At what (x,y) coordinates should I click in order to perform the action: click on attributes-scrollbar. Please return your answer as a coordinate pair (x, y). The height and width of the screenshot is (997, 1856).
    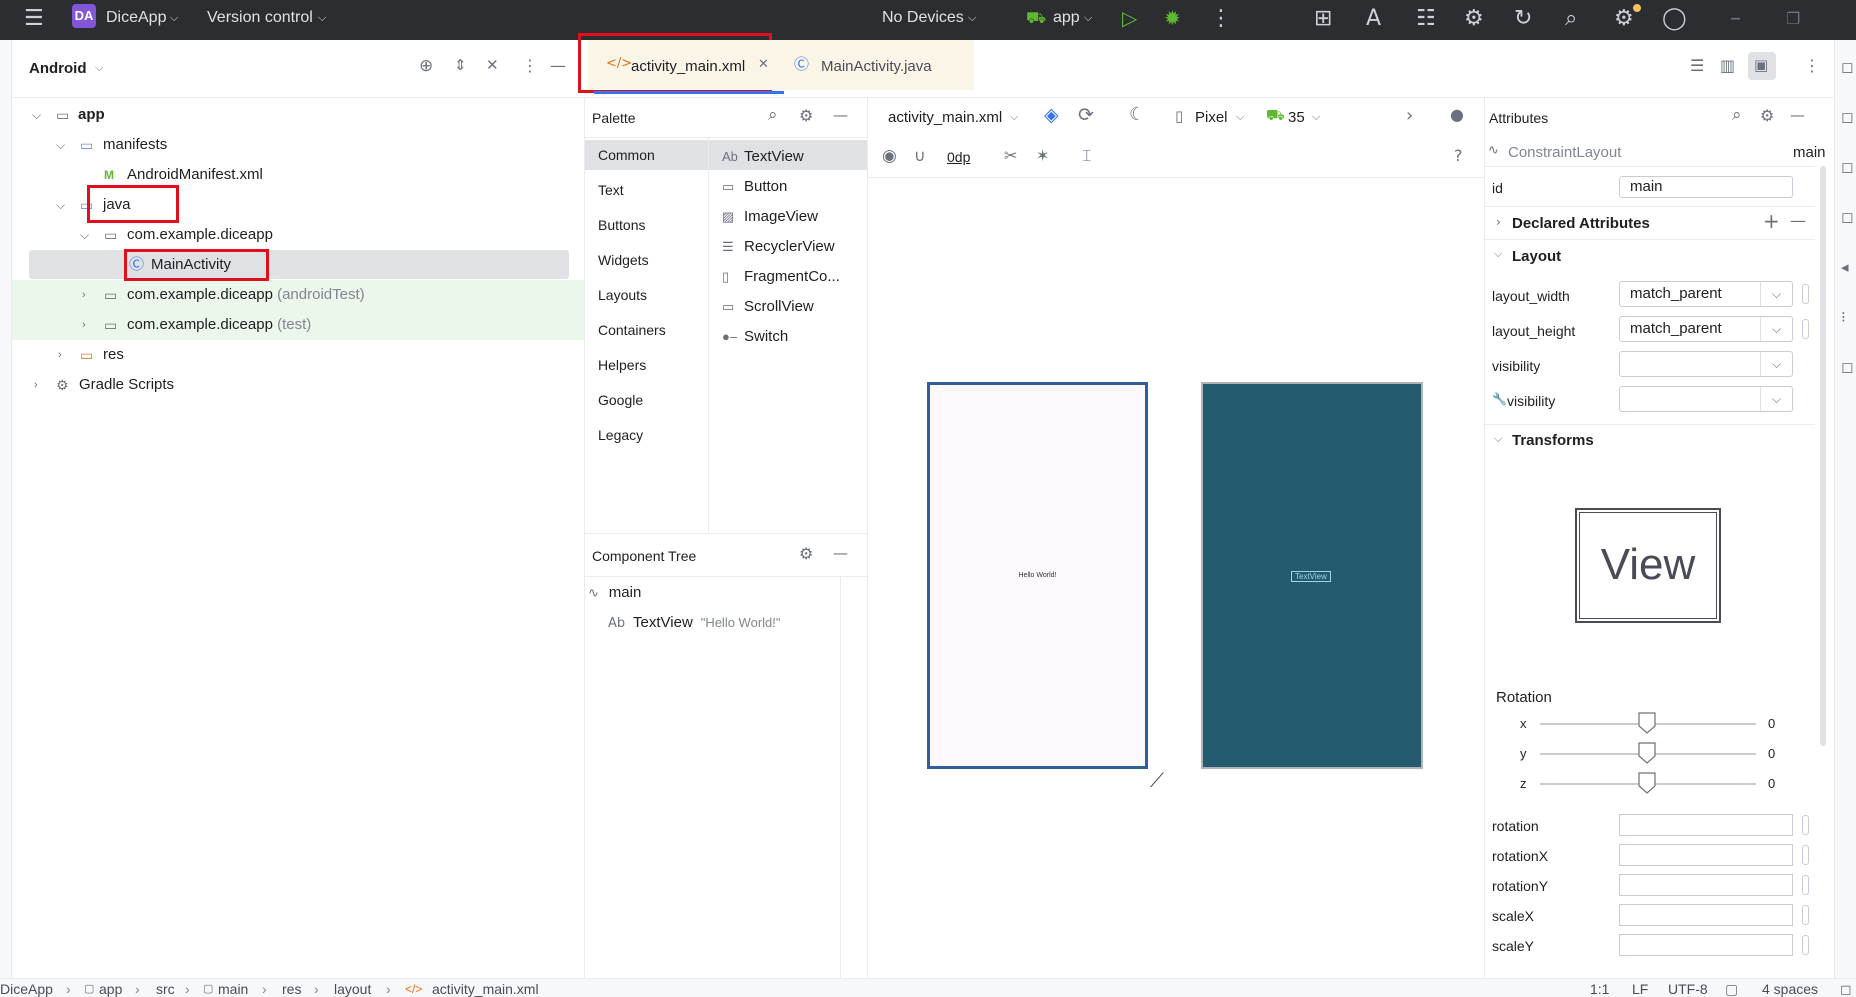
    Looking at the image, I should click on (1823, 456).